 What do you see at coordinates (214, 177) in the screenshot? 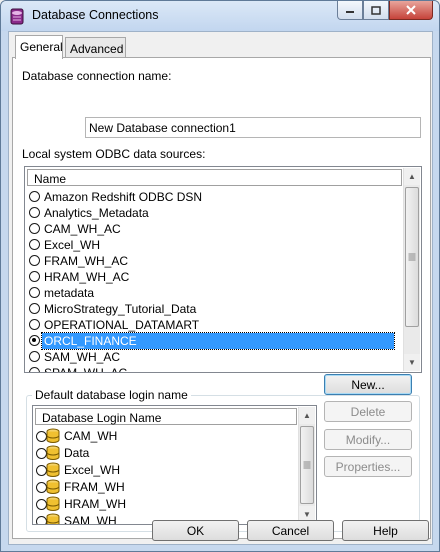
I see `odbc-name-column-header: Name` at bounding box center [214, 177].